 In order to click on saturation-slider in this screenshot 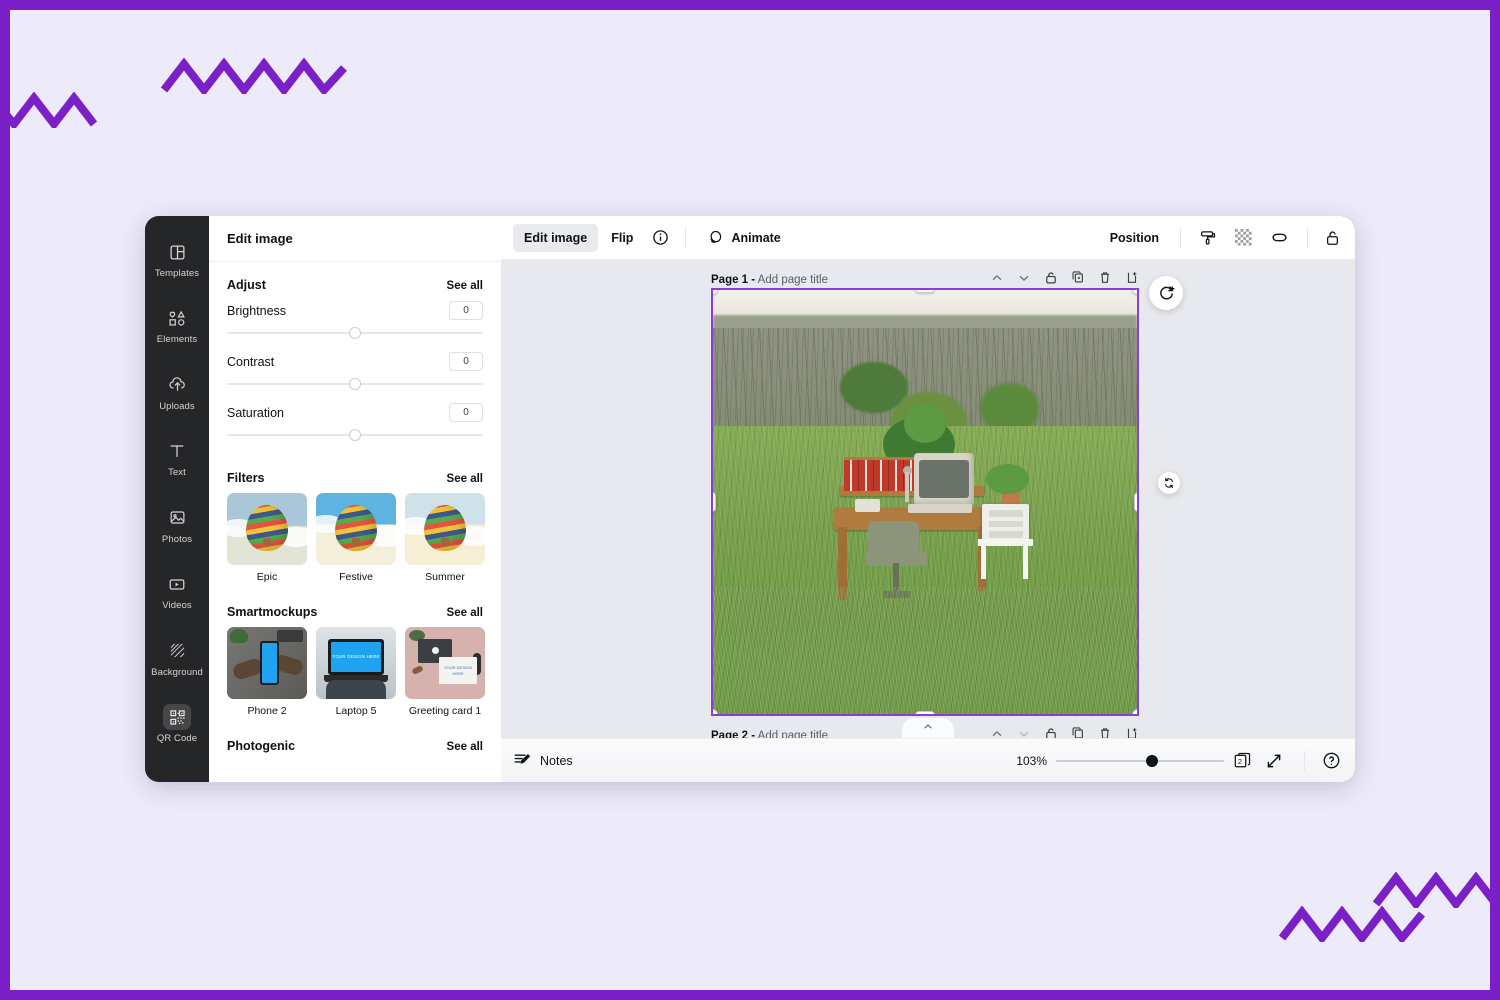, I will do `click(355, 435)`.